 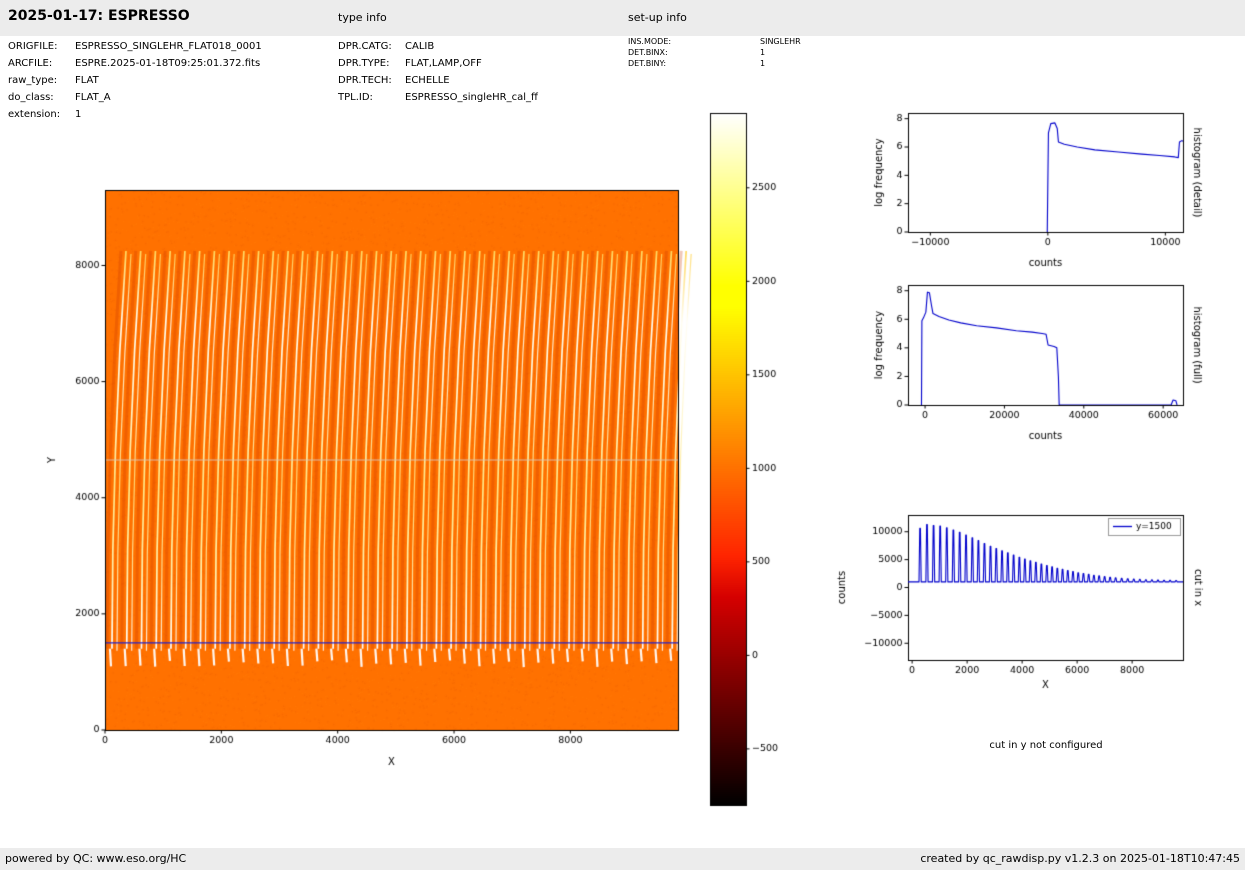 I want to click on field-value: FLAT_A, so click(x=93, y=97).